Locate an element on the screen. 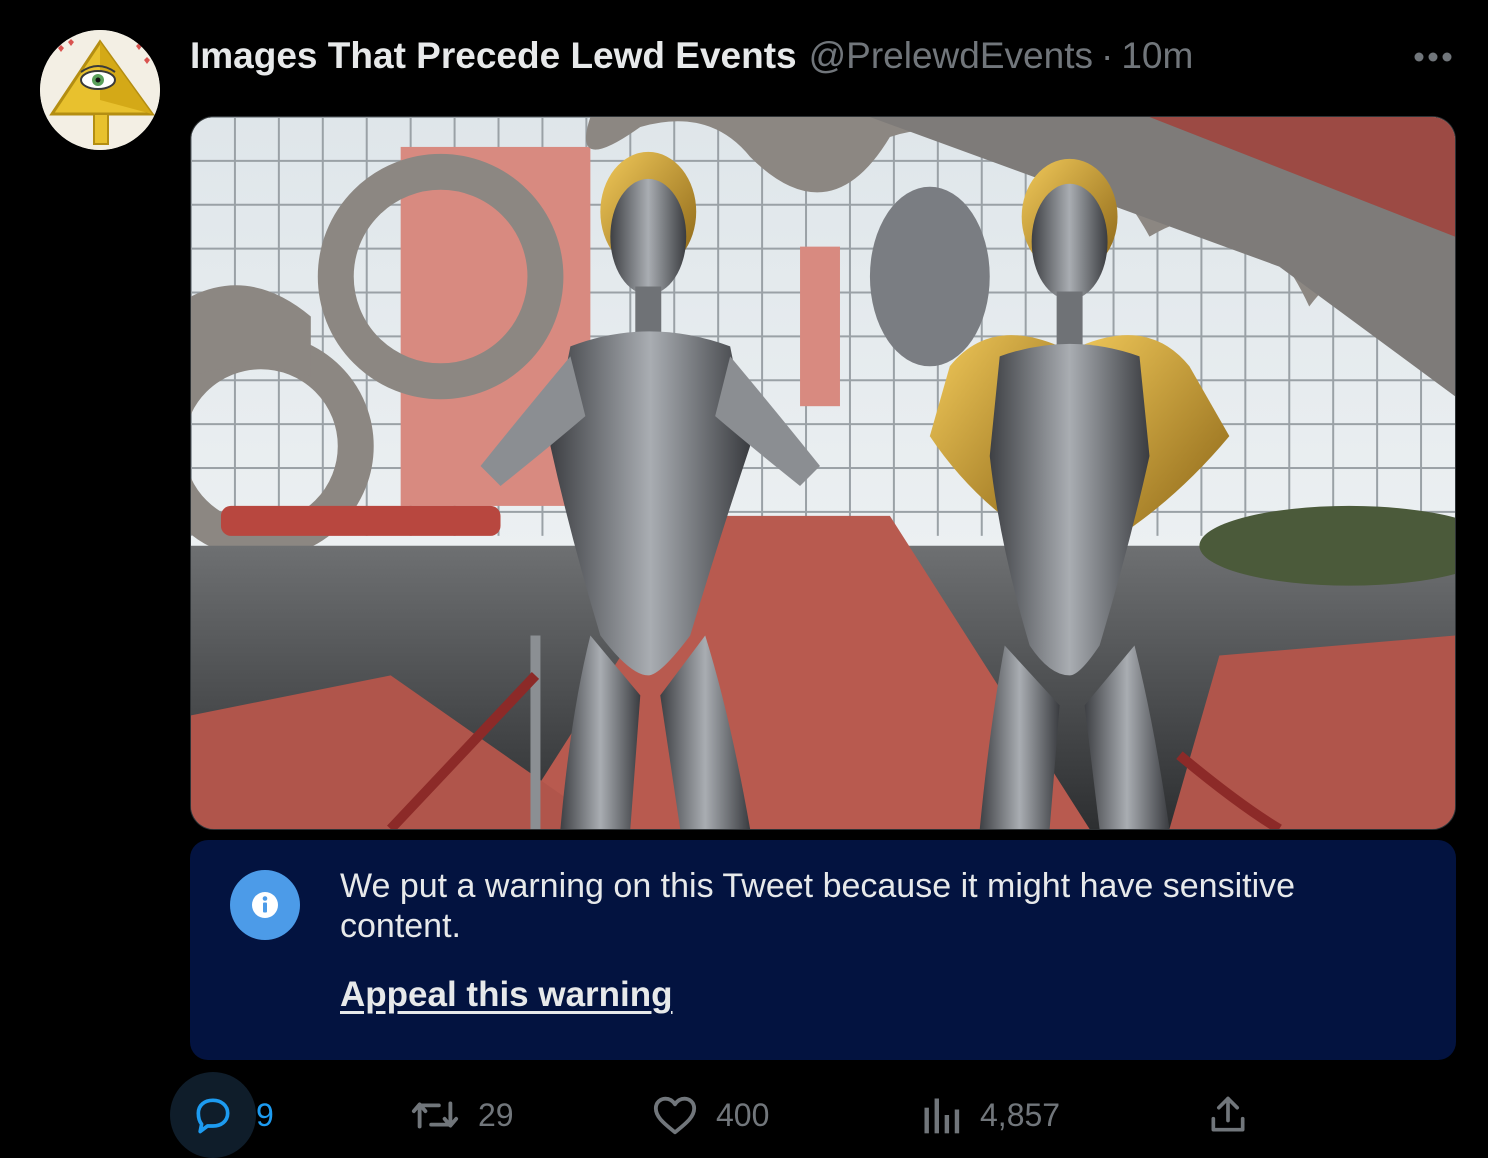 Image resolution: width=1488 pixels, height=1158 pixels. share-icon is located at coordinates (1228, 1114).